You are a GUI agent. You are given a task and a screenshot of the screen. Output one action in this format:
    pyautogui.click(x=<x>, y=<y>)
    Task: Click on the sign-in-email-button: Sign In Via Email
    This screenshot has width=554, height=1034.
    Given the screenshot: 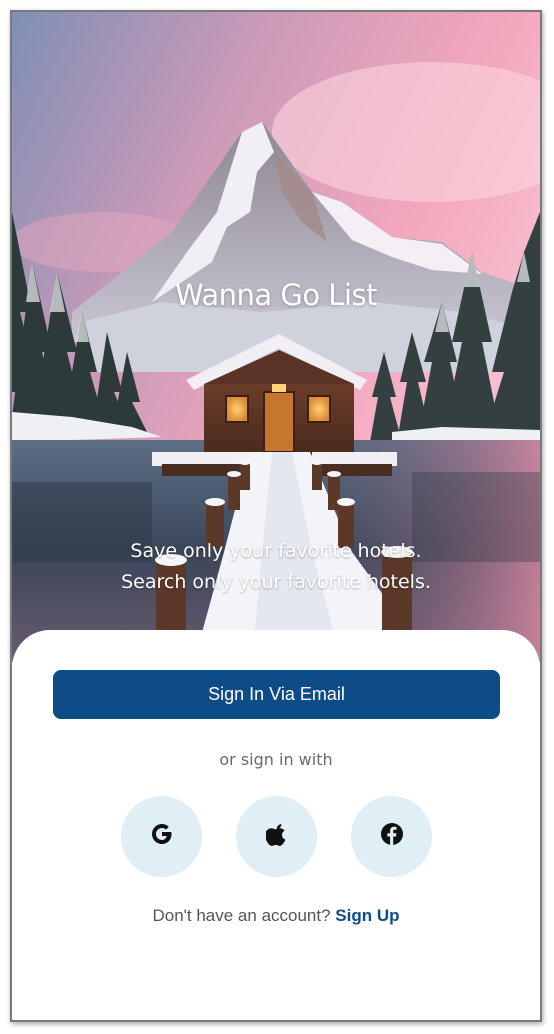 What is the action you would take?
    pyautogui.click(x=276, y=694)
    